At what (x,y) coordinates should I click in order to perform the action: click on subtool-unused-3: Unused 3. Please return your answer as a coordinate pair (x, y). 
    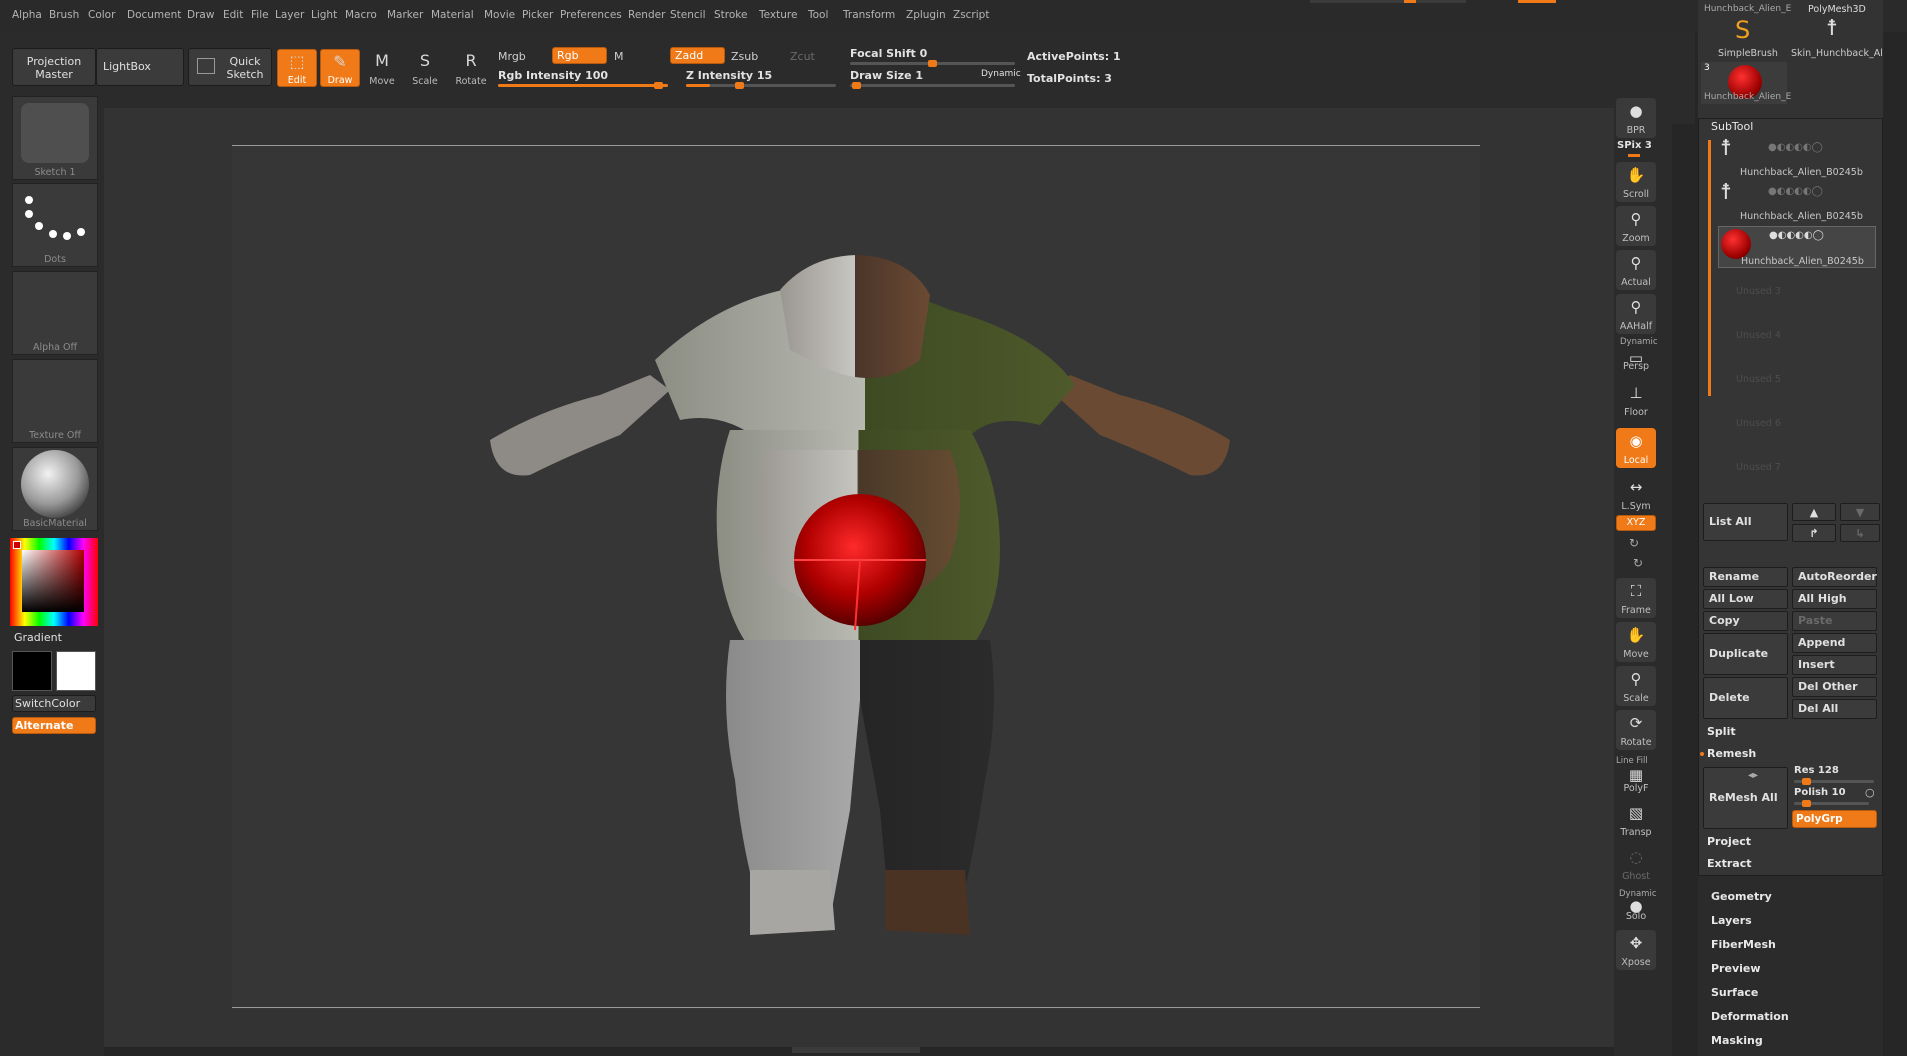
    Looking at the image, I should click on (1758, 291).